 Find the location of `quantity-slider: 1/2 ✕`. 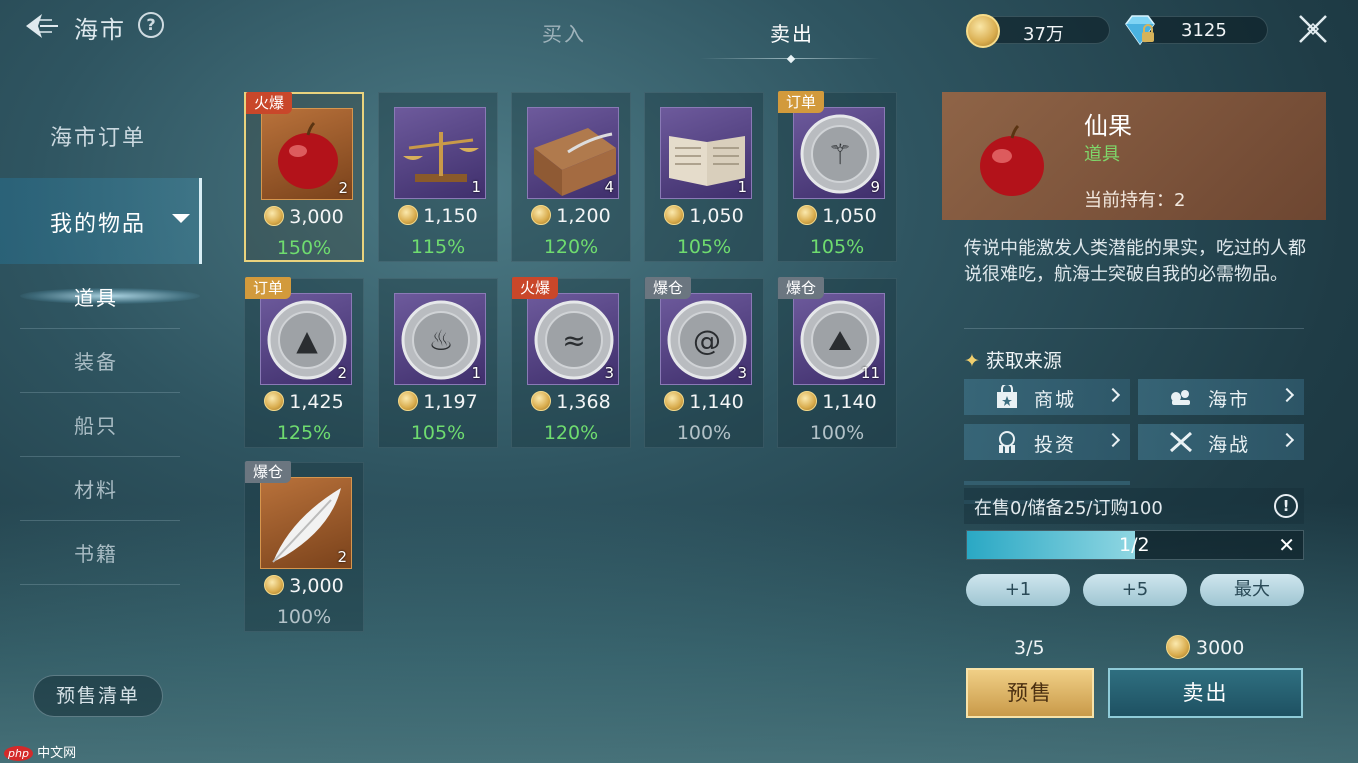

quantity-slider: 1/2 ✕ is located at coordinates (1135, 545).